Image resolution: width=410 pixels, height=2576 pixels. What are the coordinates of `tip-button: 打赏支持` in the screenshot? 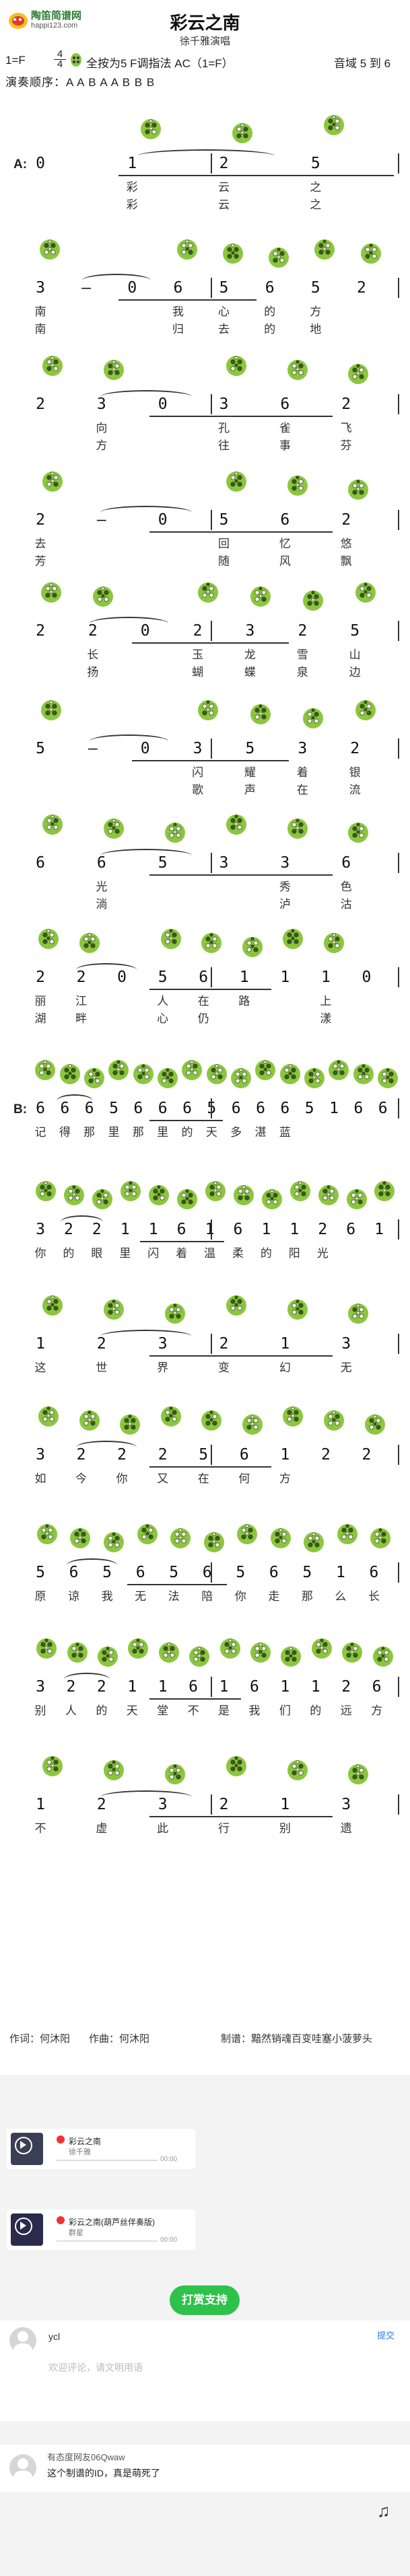 It's located at (205, 2300).